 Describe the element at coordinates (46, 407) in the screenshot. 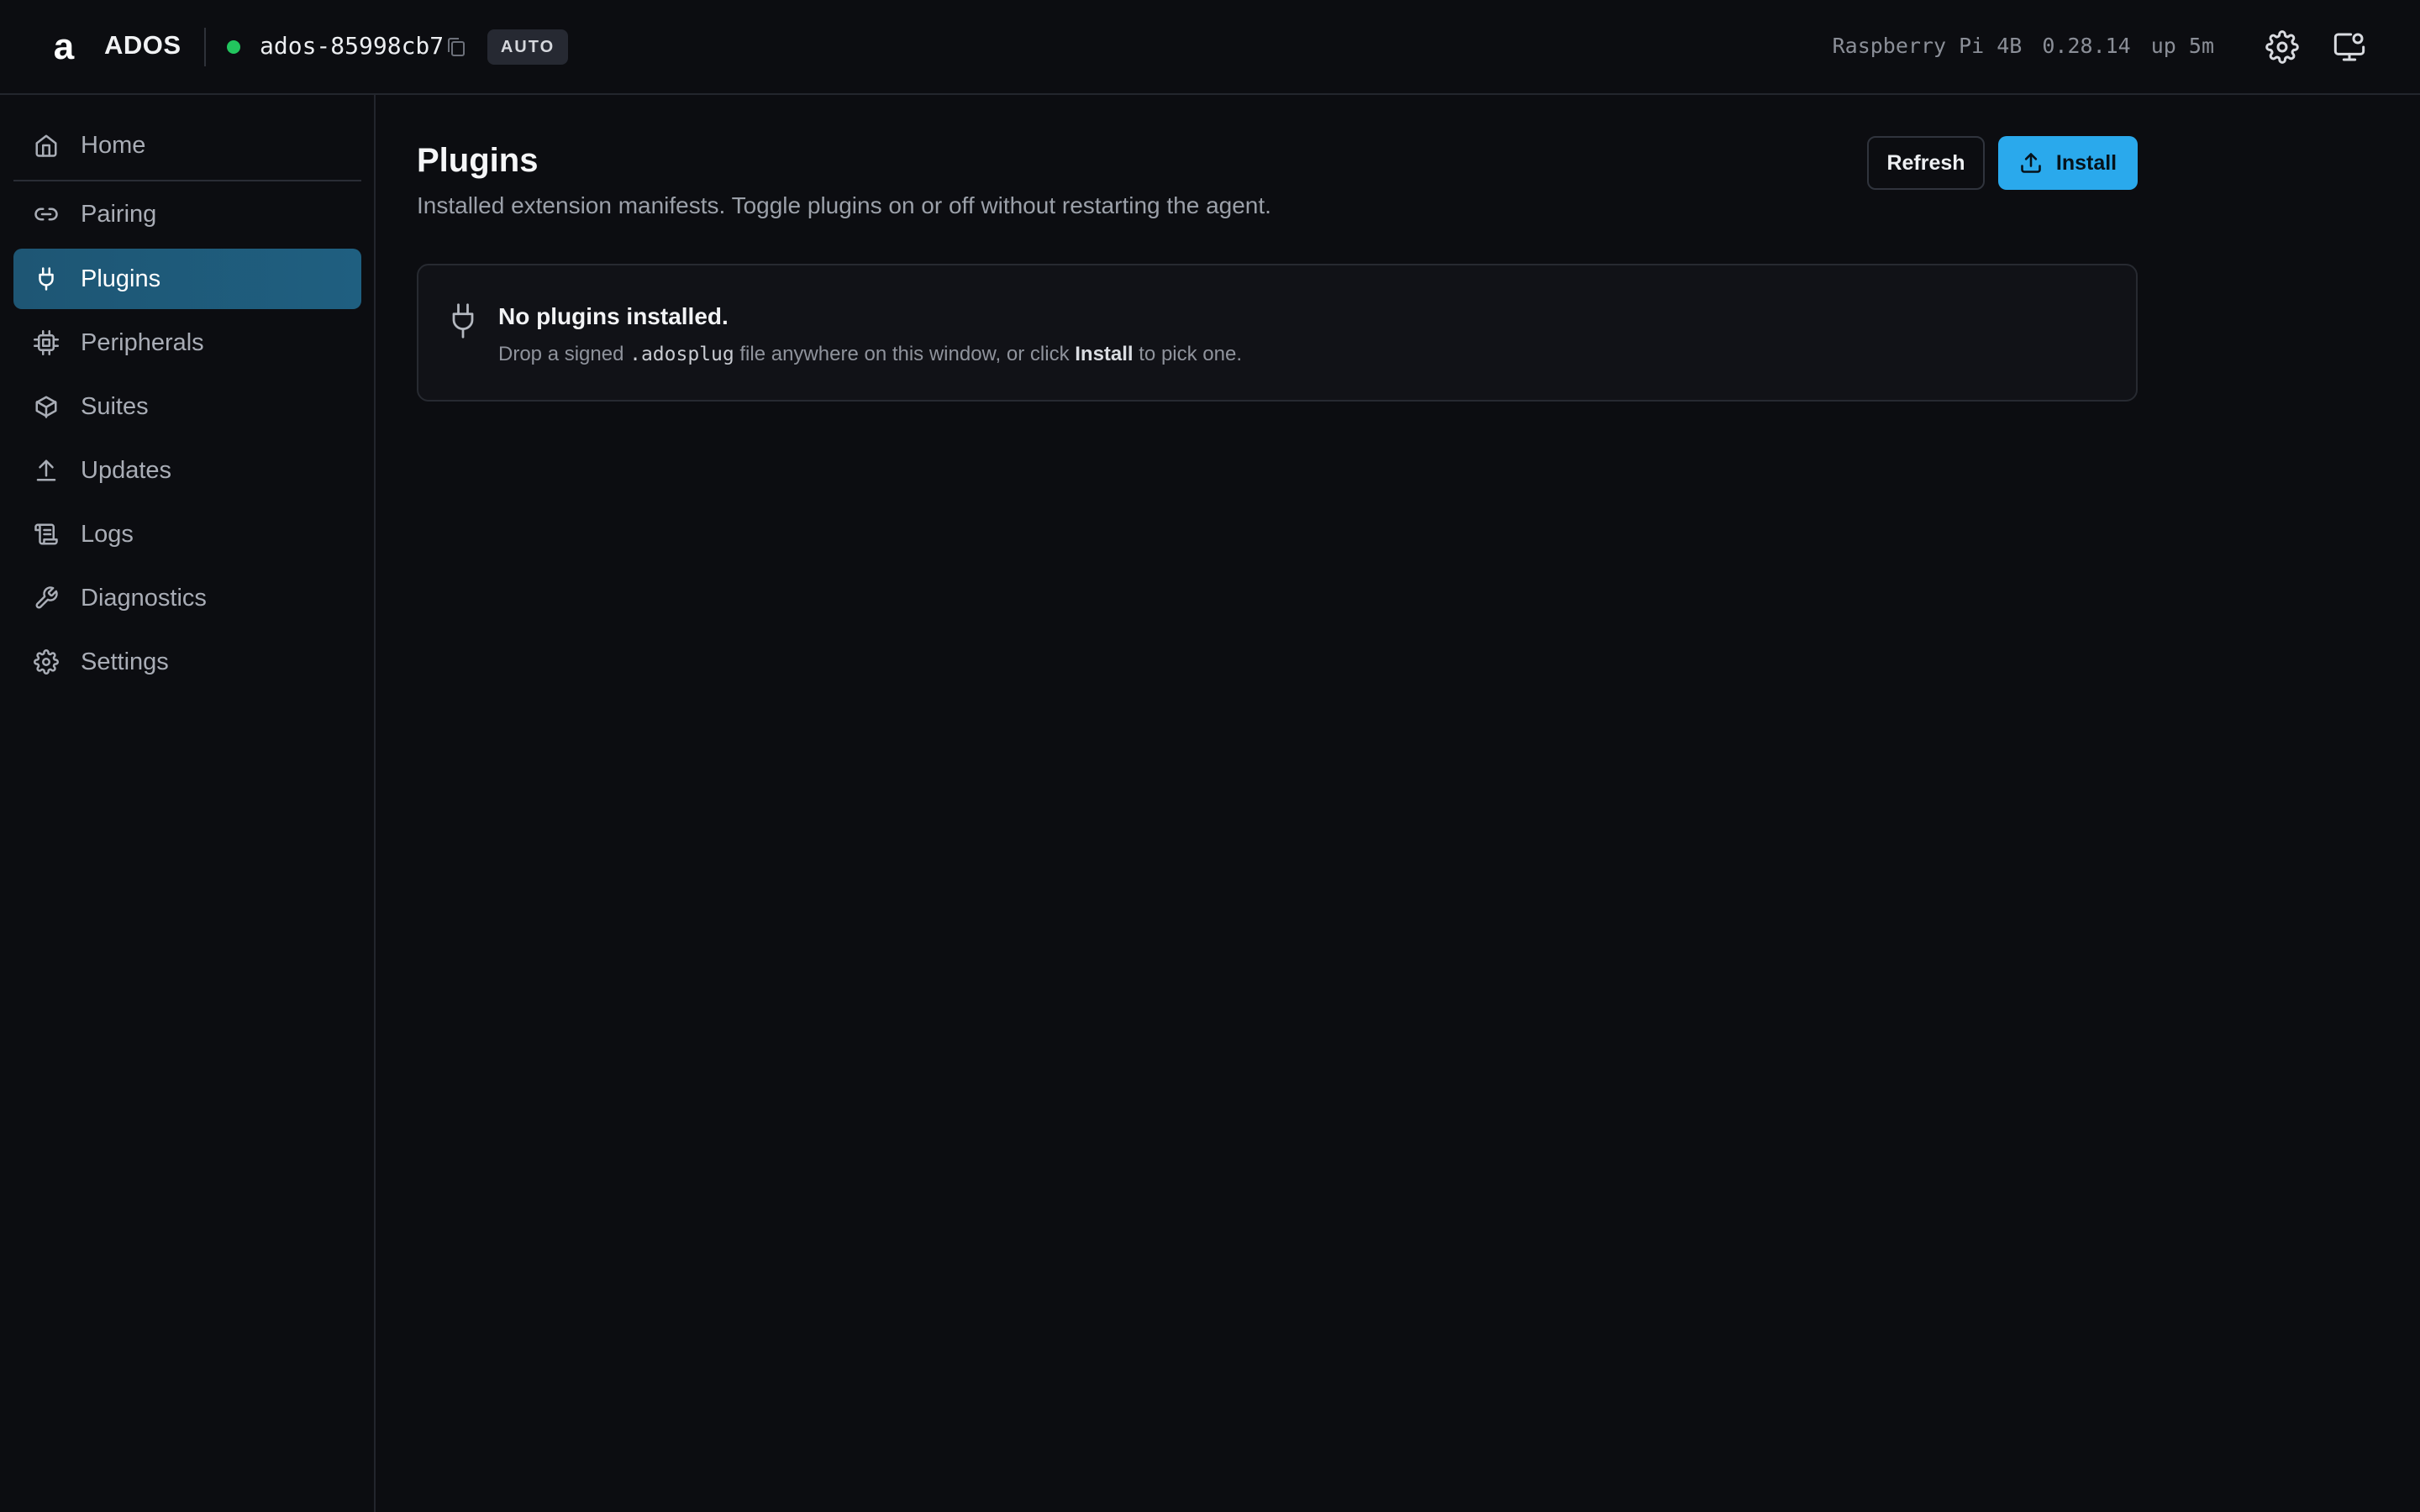

I see `package-icon` at that location.